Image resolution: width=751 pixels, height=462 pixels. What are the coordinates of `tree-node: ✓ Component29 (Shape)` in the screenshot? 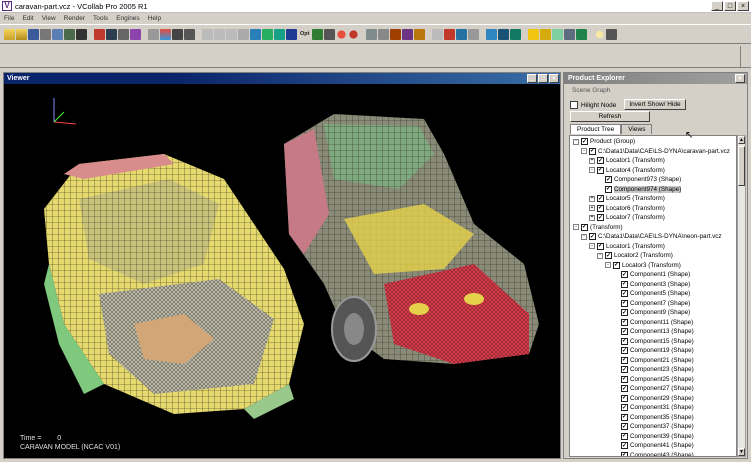 It's located at (653, 399).